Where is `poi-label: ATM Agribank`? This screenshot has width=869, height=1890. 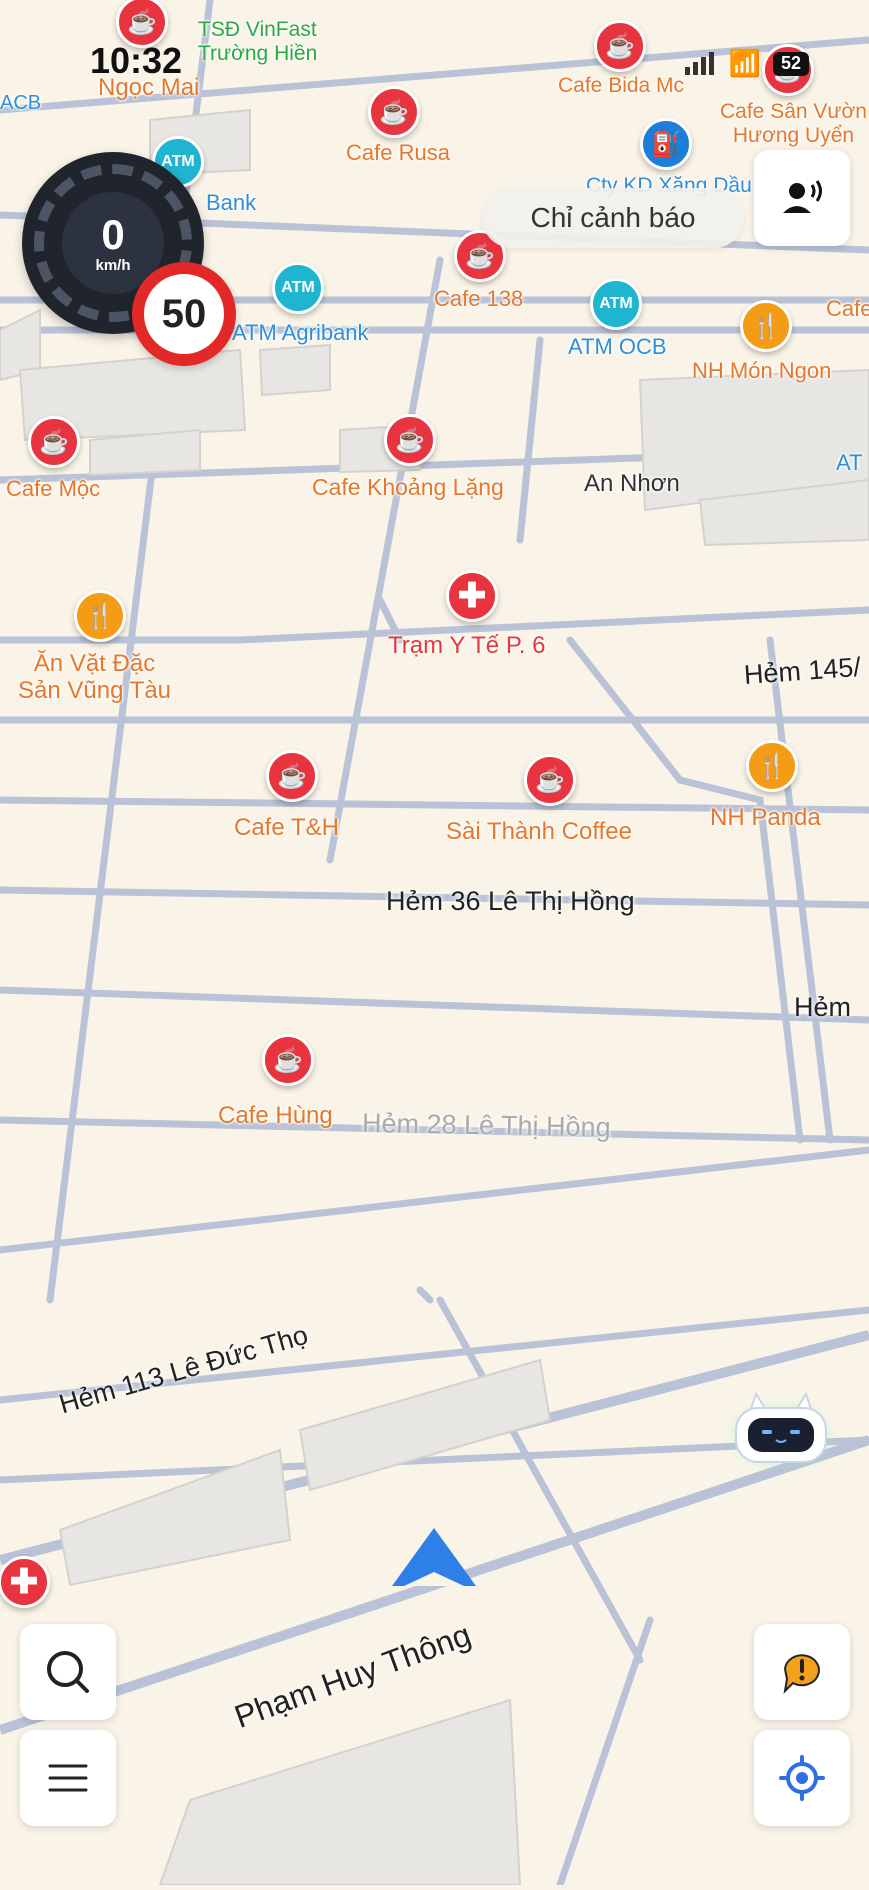 poi-label: ATM Agribank is located at coordinates (300, 332).